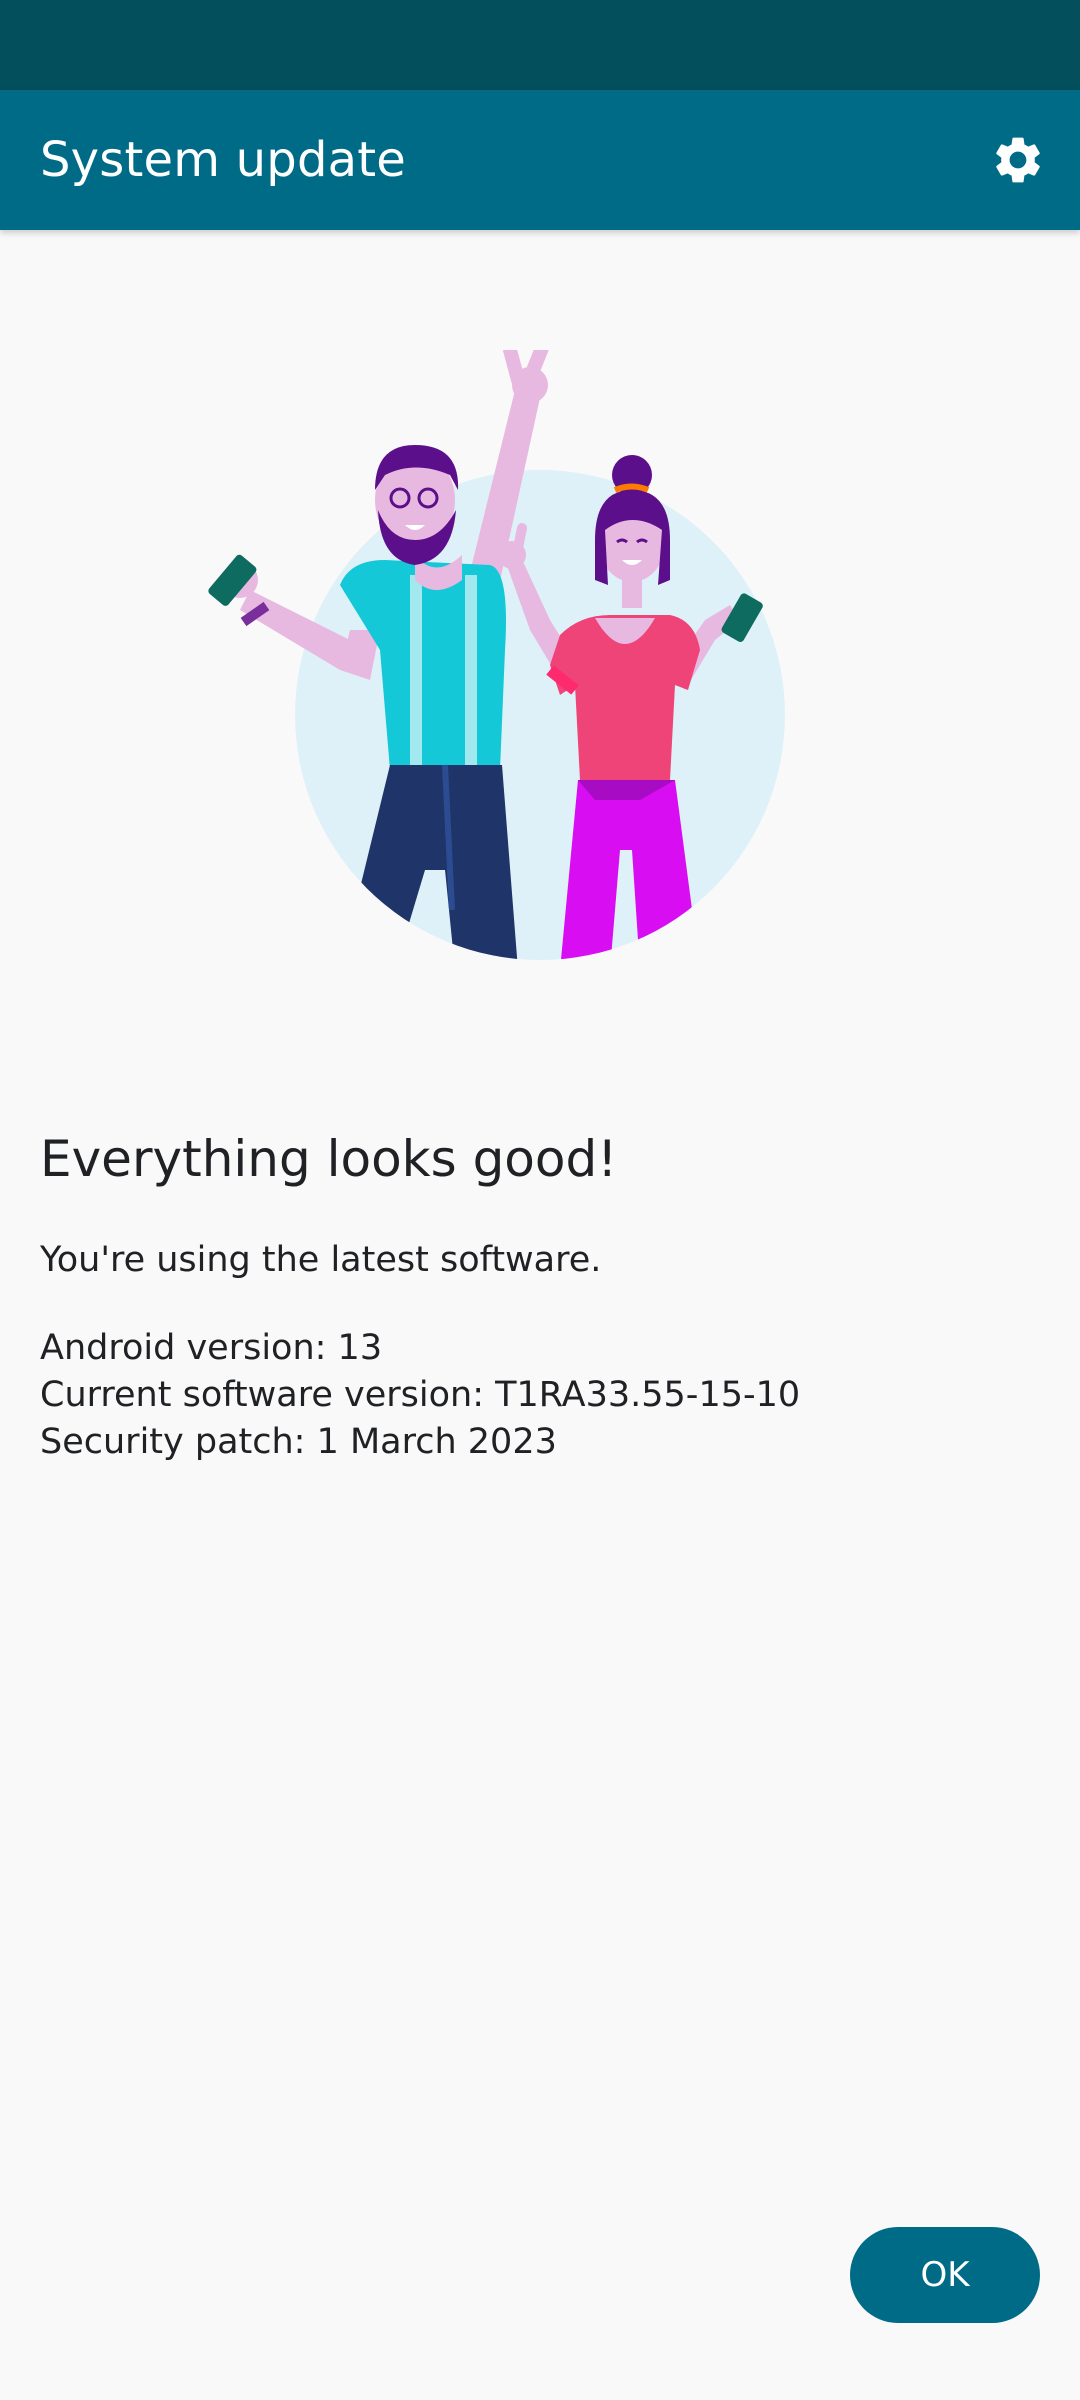 The height and width of the screenshot is (2400, 1080). What do you see at coordinates (321, 1260) in the screenshot?
I see `status-subtext: You're using the latest software.` at bounding box center [321, 1260].